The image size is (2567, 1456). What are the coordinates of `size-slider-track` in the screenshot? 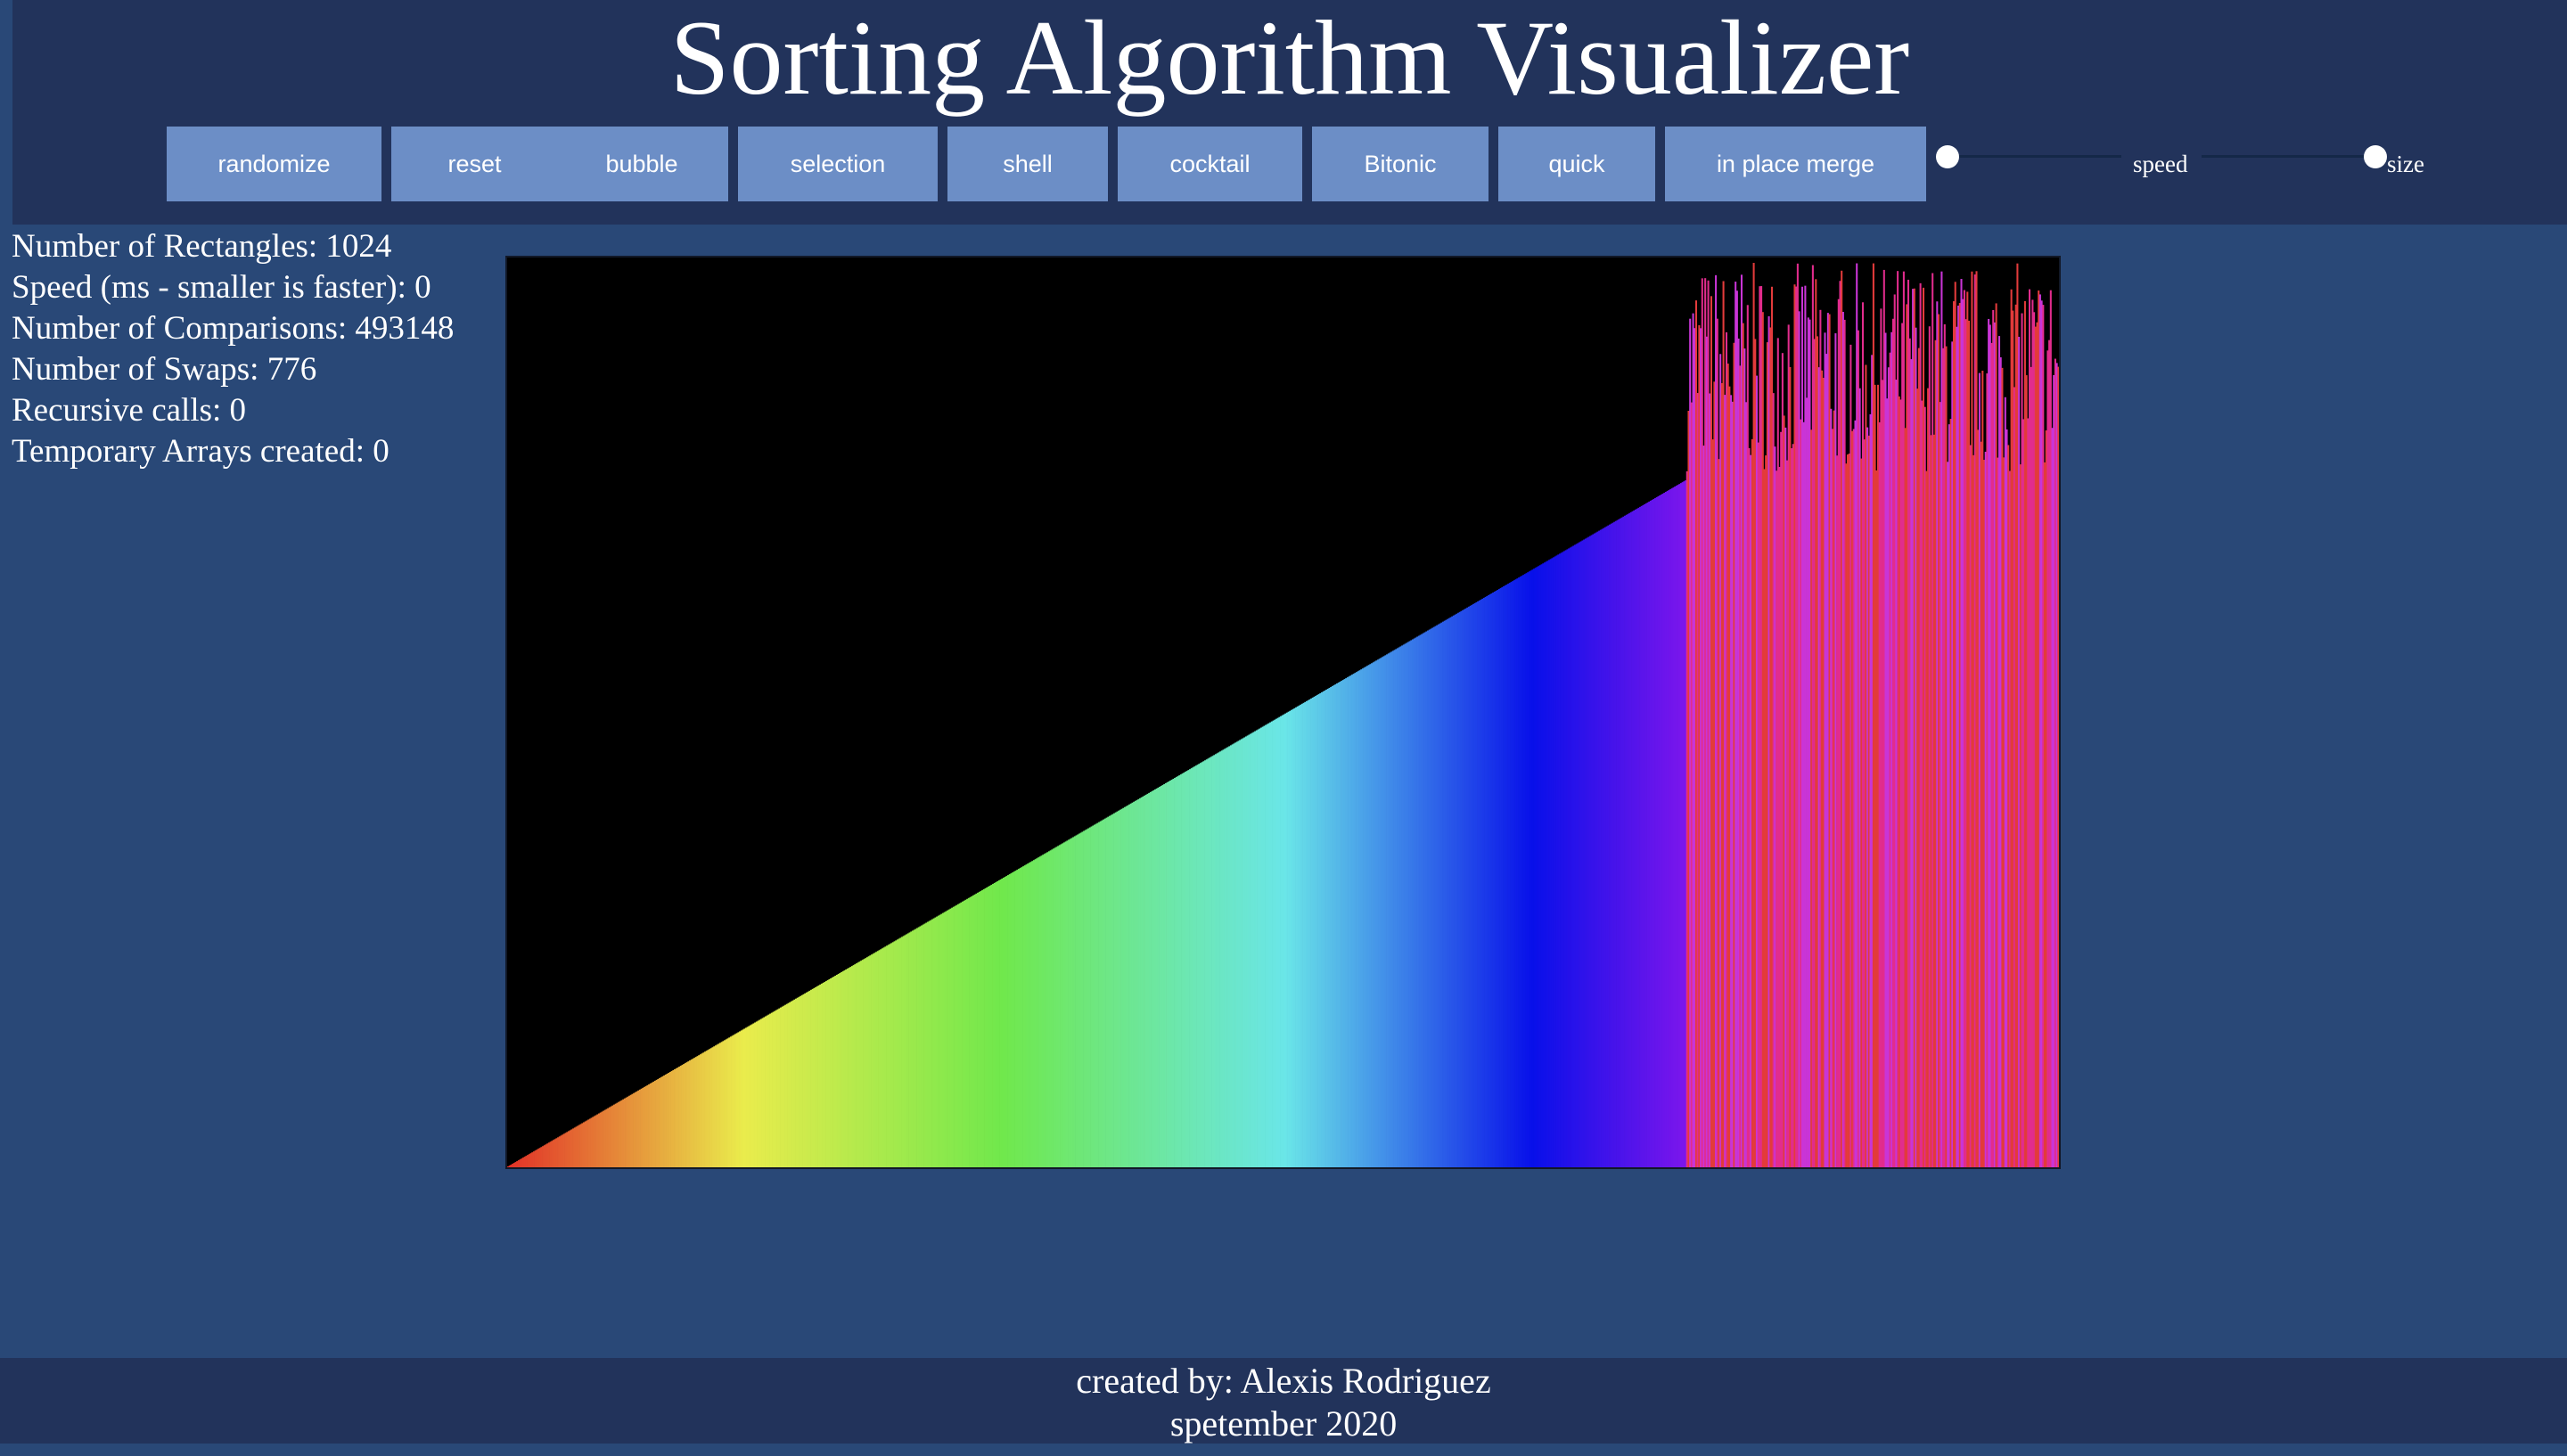 It's located at (2289, 156).